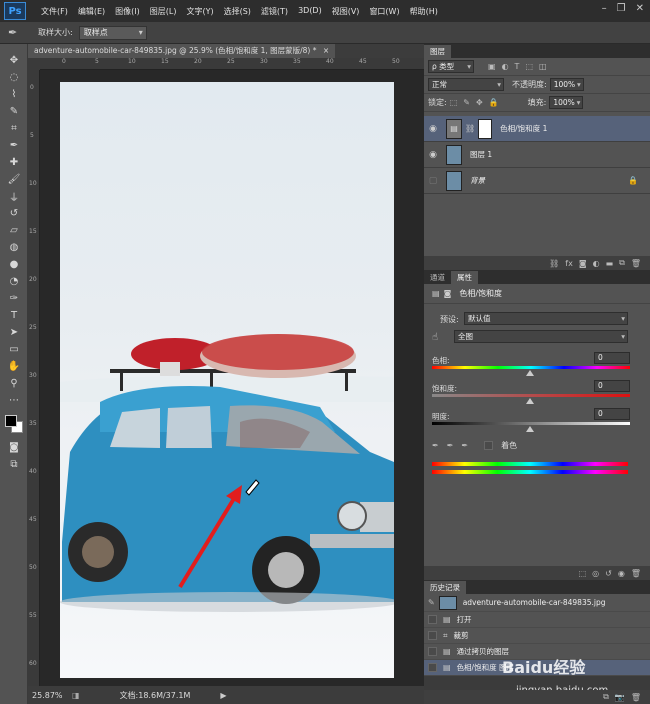 This screenshot has width=650, height=704. Describe the element at coordinates (612, 414) in the screenshot. I see `lightness-input: 0` at that location.